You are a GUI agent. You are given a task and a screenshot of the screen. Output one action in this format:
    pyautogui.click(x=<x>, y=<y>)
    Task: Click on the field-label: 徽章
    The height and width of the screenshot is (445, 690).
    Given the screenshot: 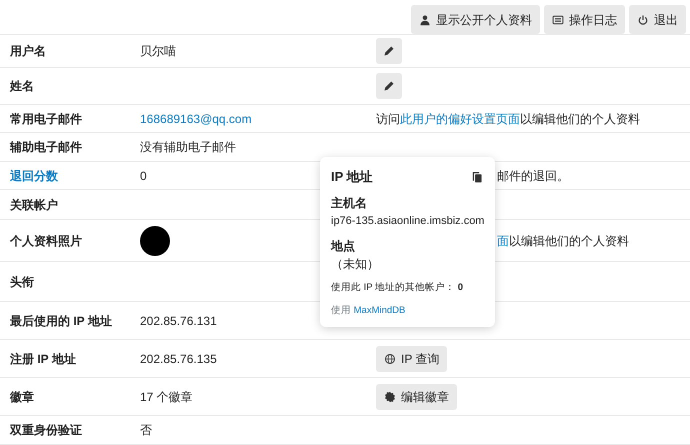 What is the action you would take?
    pyautogui.click(x=22, y=397)
    